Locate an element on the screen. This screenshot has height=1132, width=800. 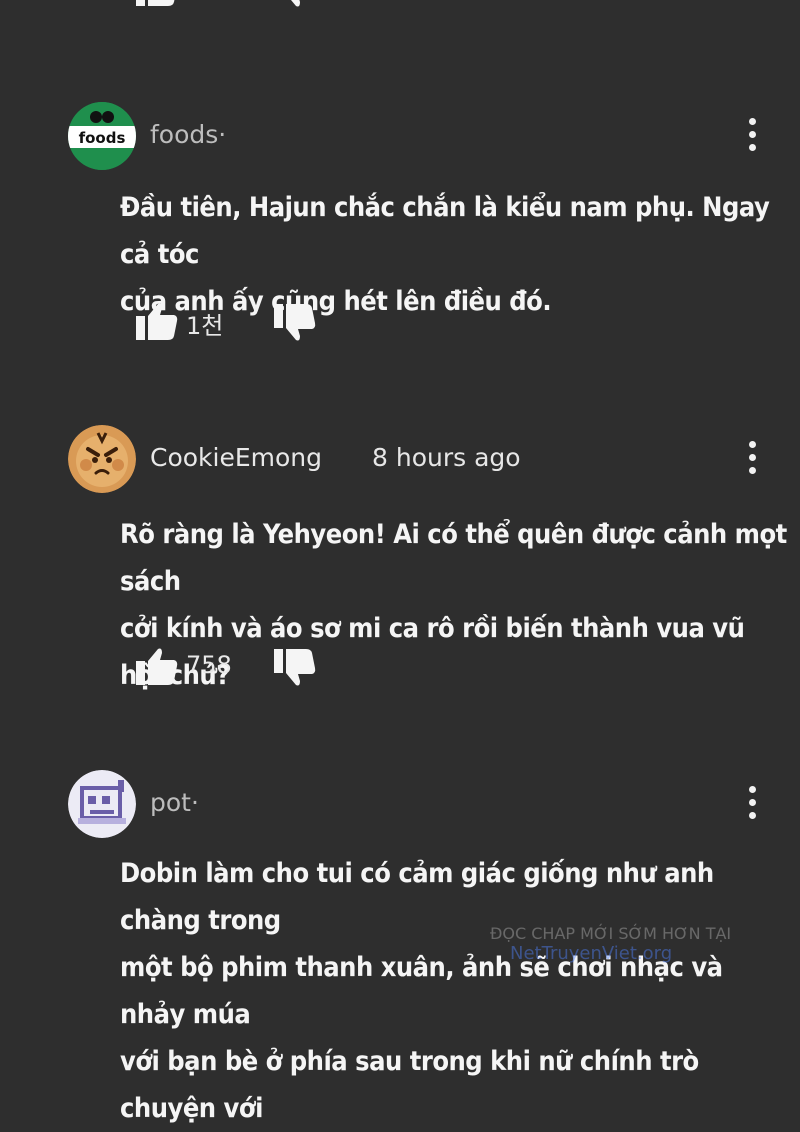
like-count: 1천 is located at coordinates (205, 326).